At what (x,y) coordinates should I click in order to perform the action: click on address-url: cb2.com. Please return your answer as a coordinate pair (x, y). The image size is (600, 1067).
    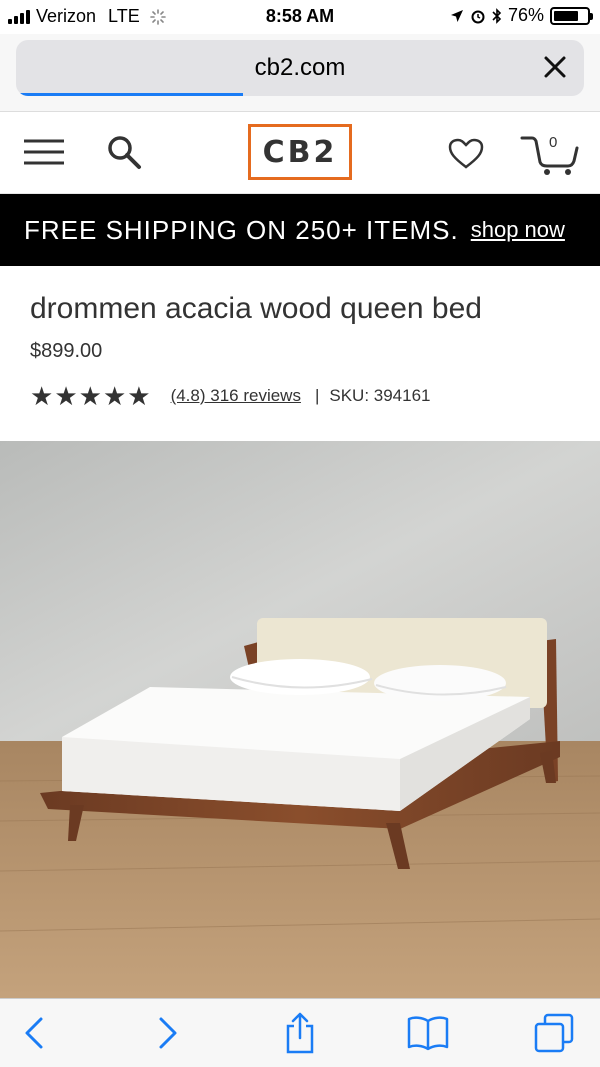
    Looking at the image, I should click on (300, 68).